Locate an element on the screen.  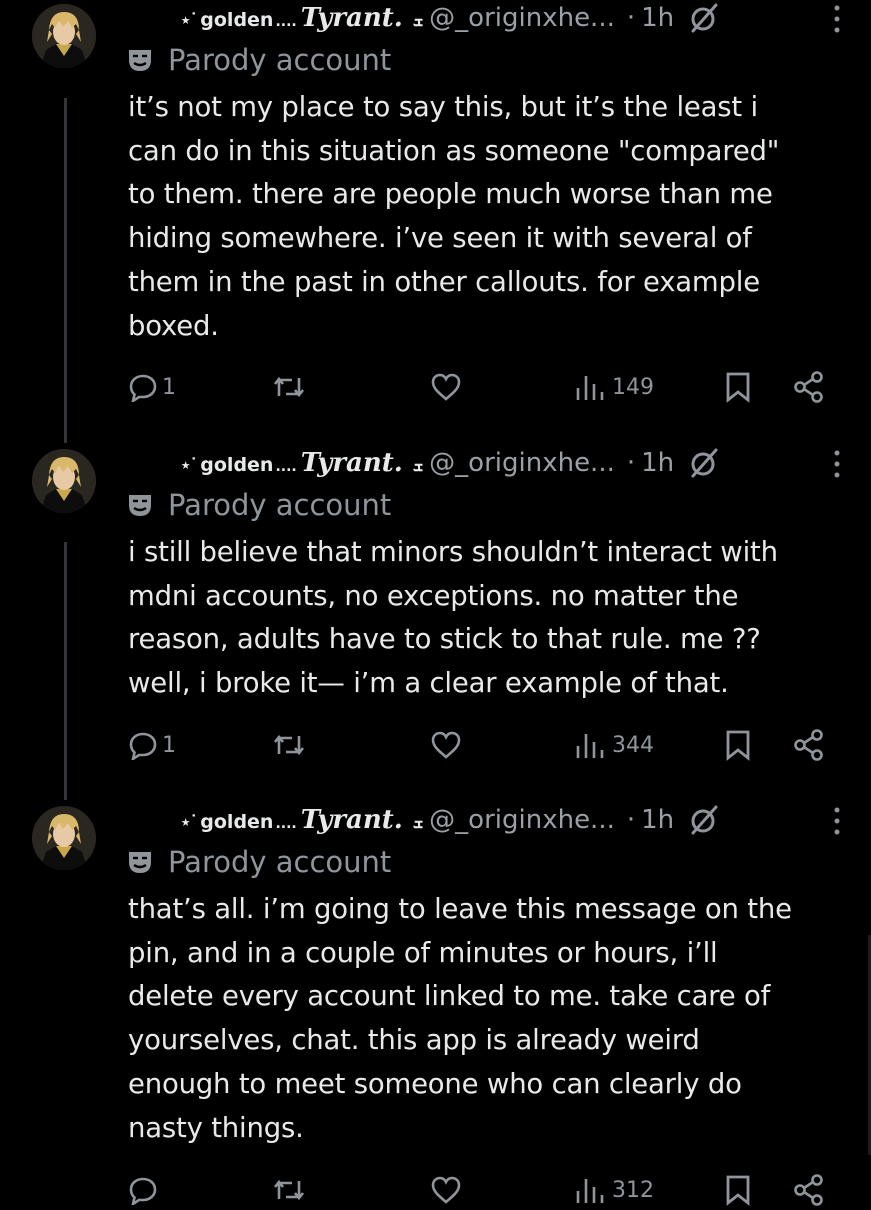
views-button: 344 is located at coordinates (614, 745).